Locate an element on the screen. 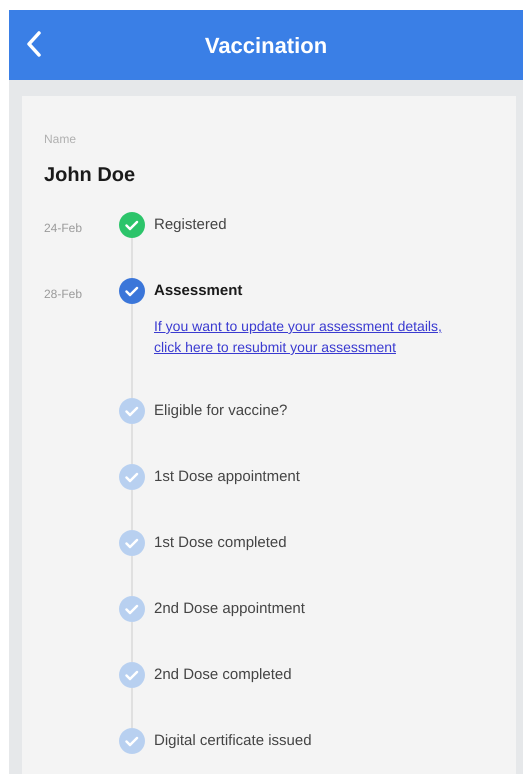 The height and width of the screenshot is (774, 523). step-label: Digital certificate issued is located at coordinates (233, 741).